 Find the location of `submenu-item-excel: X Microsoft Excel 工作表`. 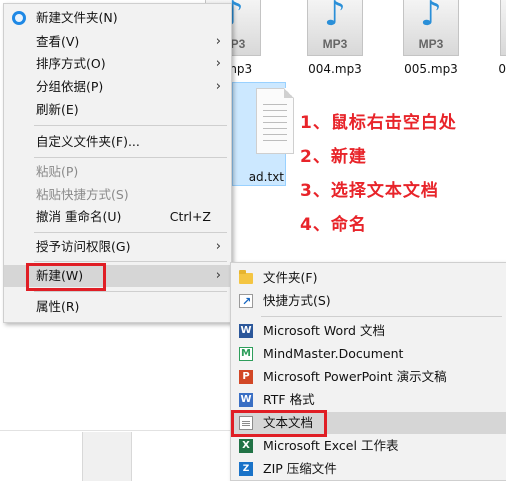

submenu-item-excel: X Microsoft Excel 工作表 is located at coordinates (368, 446).